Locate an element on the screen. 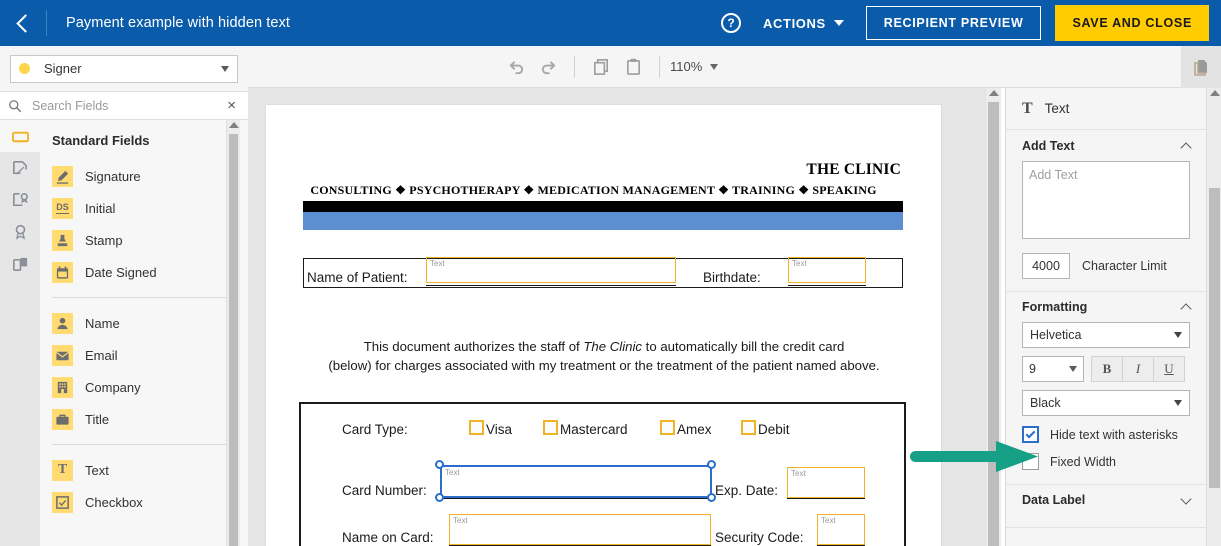 The width and height of the screenshot is (1221, 546). paste-button is located at coordinates (633, 67).